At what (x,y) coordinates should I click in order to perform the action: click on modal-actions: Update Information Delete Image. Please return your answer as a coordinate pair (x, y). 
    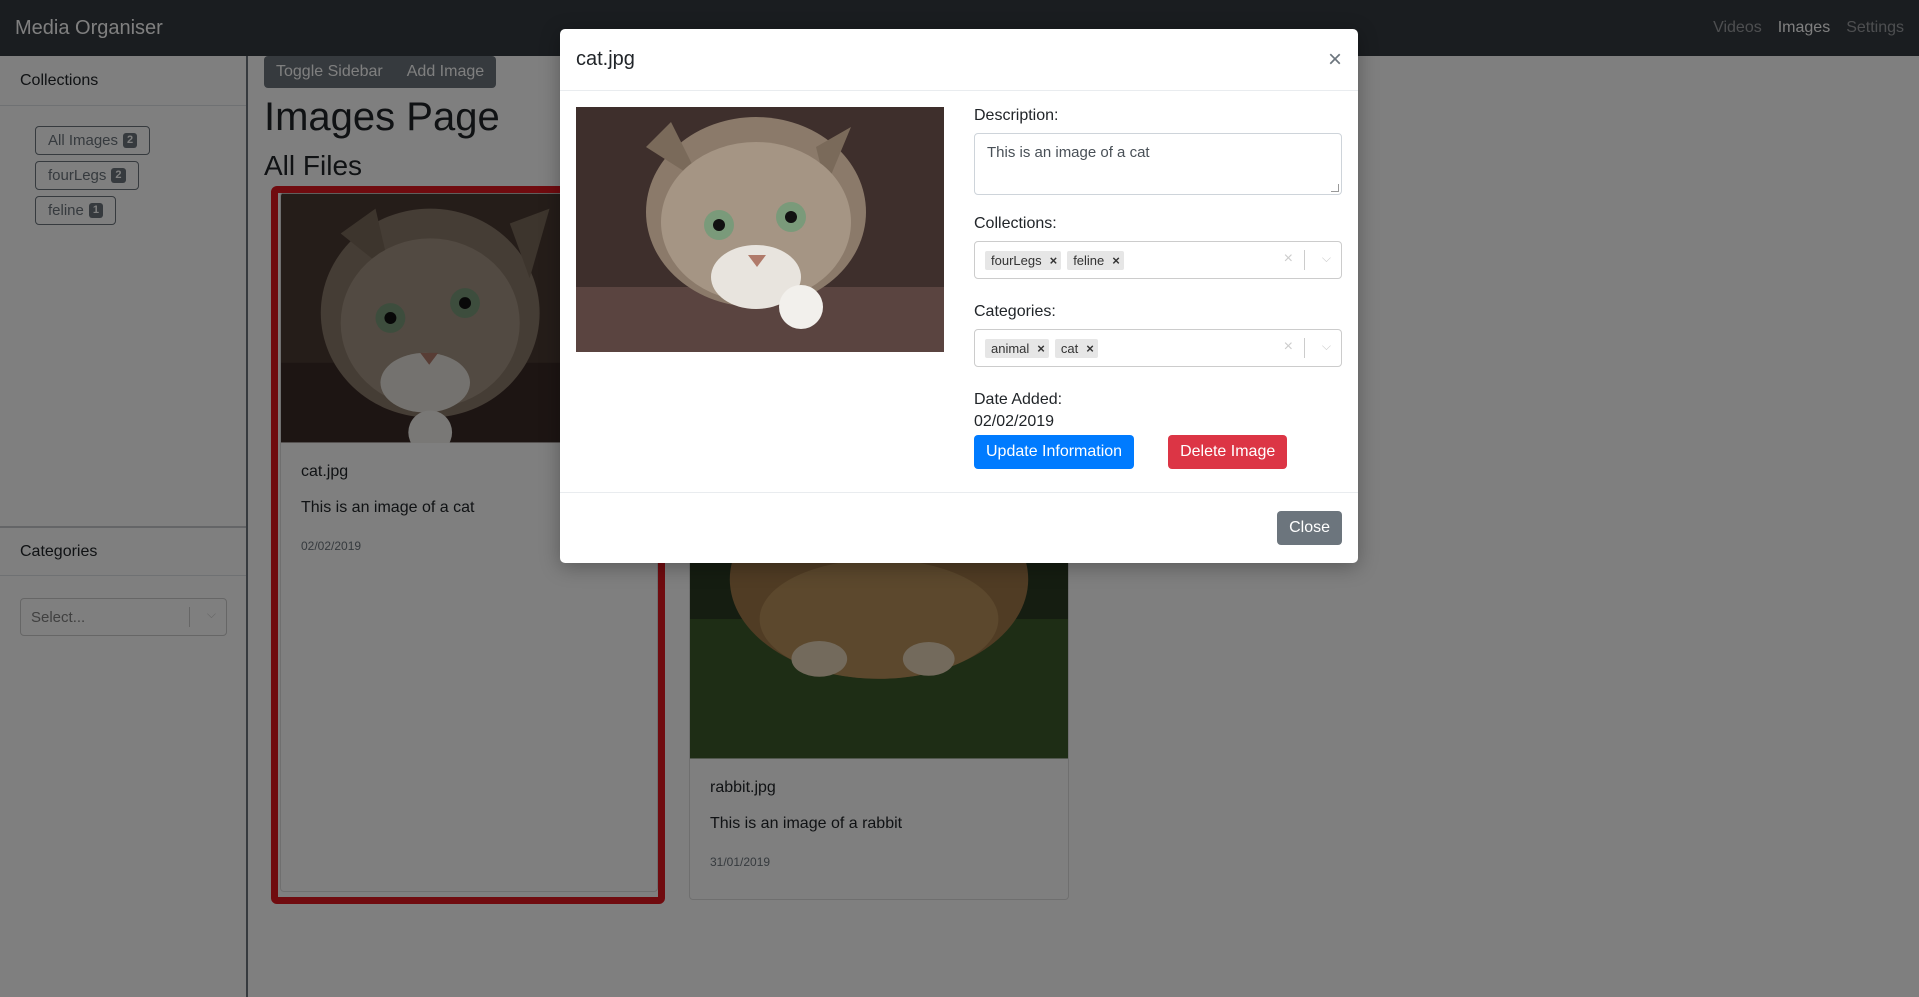
    Looking at the image, I should click on (1158, 452).